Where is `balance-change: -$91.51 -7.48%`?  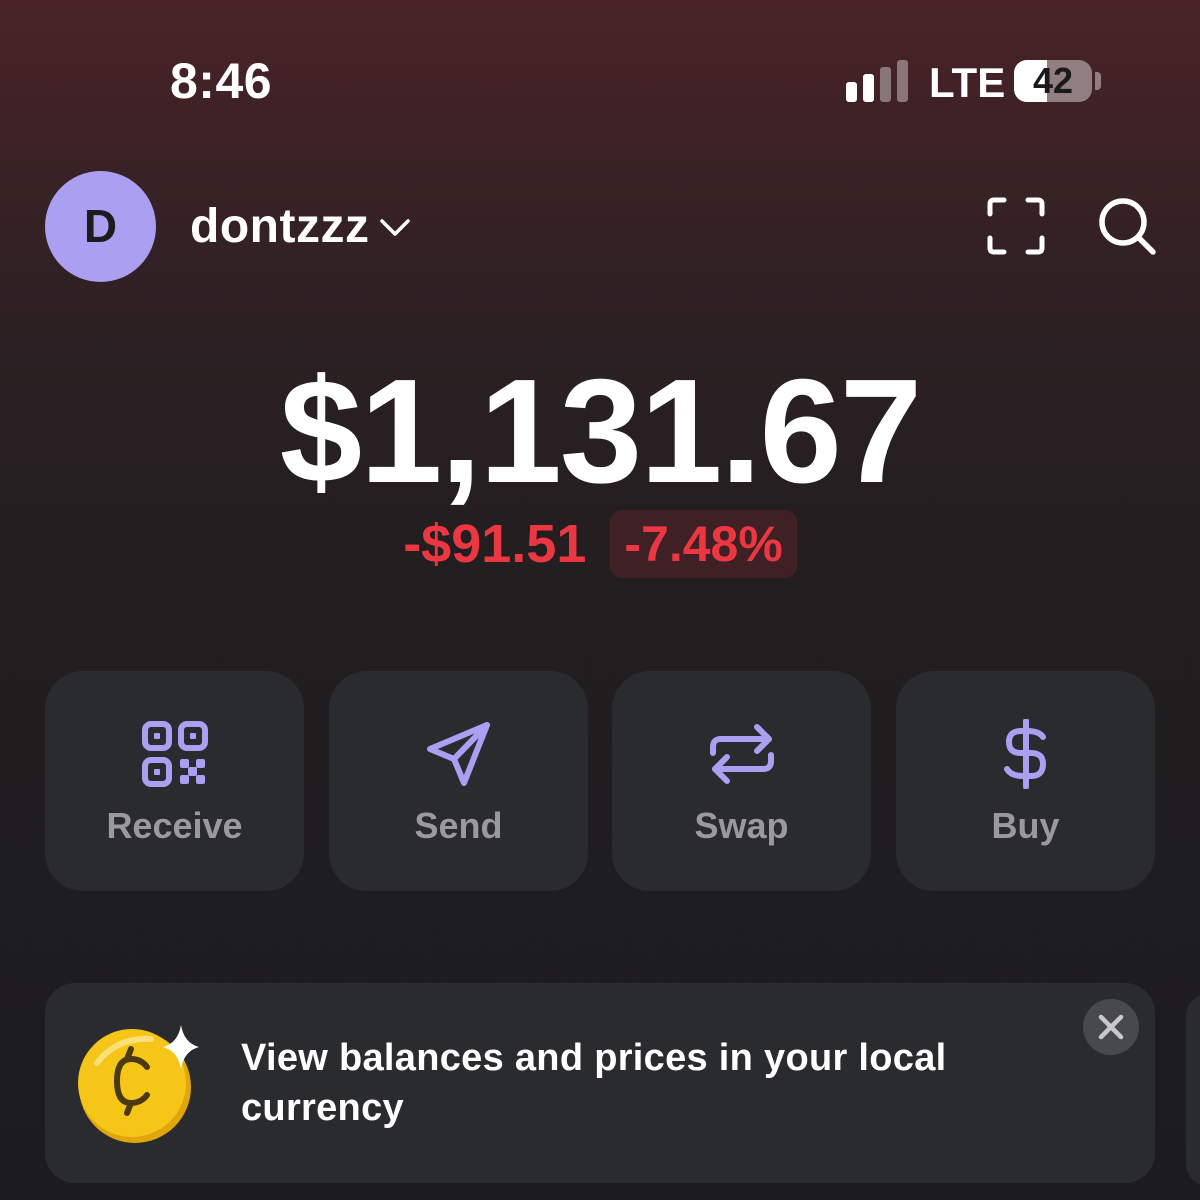
balance-change: -$91.51 -7.48% is located at coordinates (600, 544).